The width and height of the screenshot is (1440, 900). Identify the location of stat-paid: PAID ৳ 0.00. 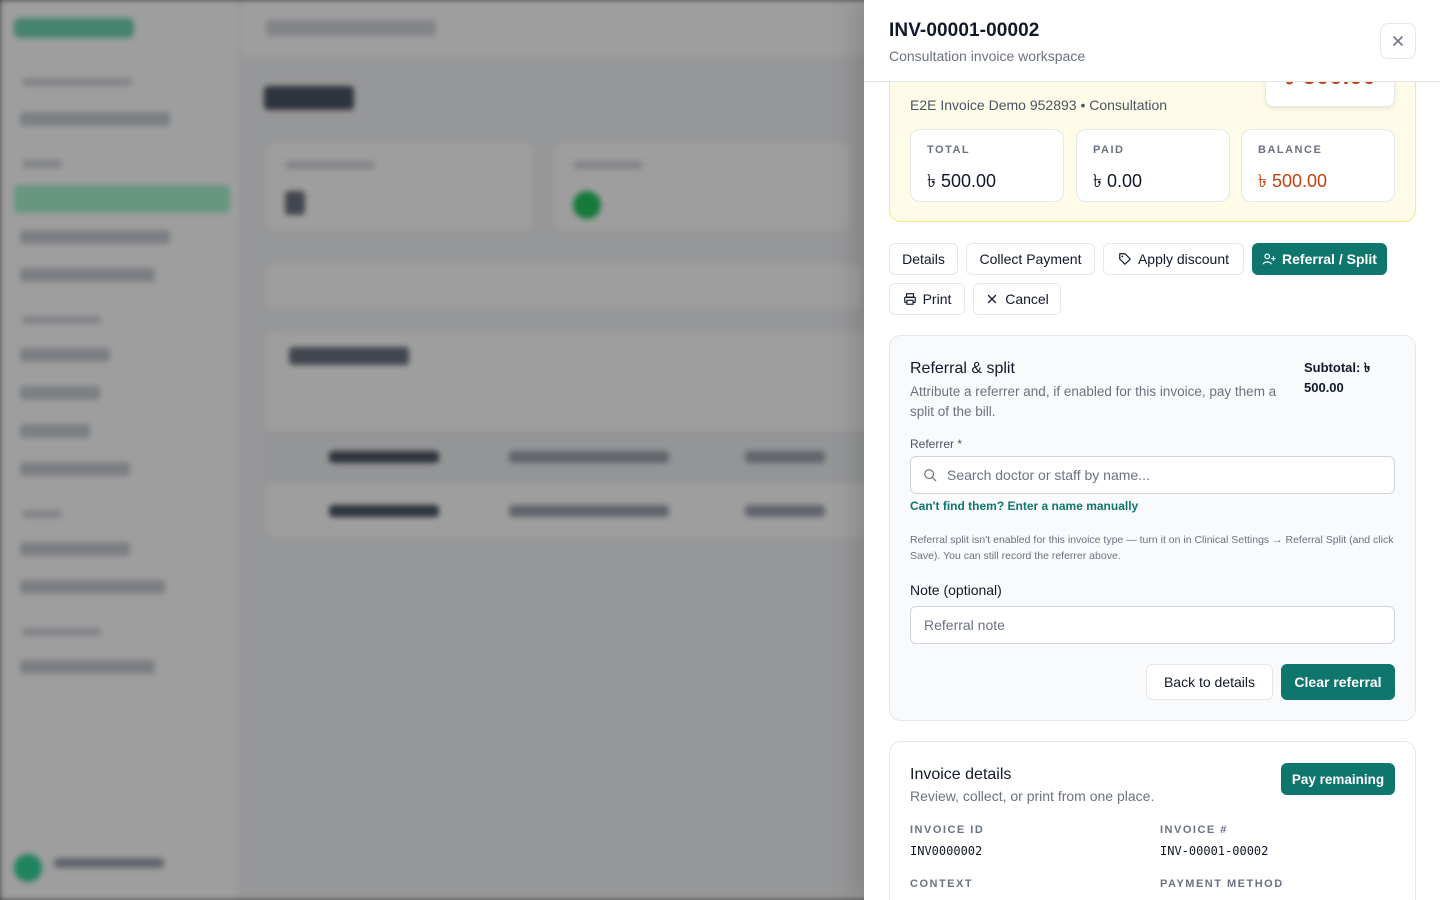
(1153, 165).